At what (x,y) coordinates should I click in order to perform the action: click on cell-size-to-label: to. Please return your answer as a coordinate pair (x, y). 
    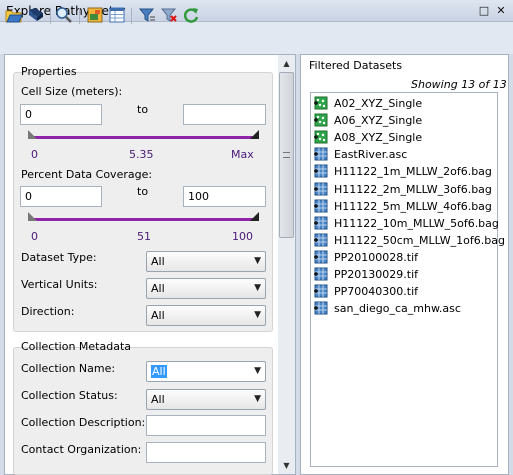
    Looking at the image, I should click on (143, 109).